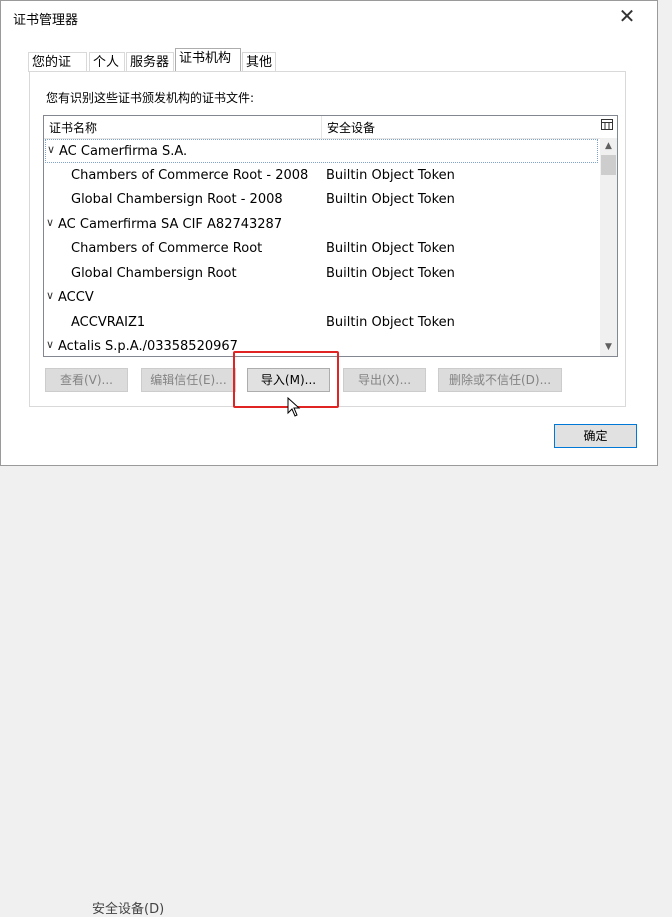 This screenshot has width=672, height=917. What do you see at coordinates (108, 322) in the screenshot?
I see `cert-name: ACCVRAIZ1` at bounding box center [108, 322].